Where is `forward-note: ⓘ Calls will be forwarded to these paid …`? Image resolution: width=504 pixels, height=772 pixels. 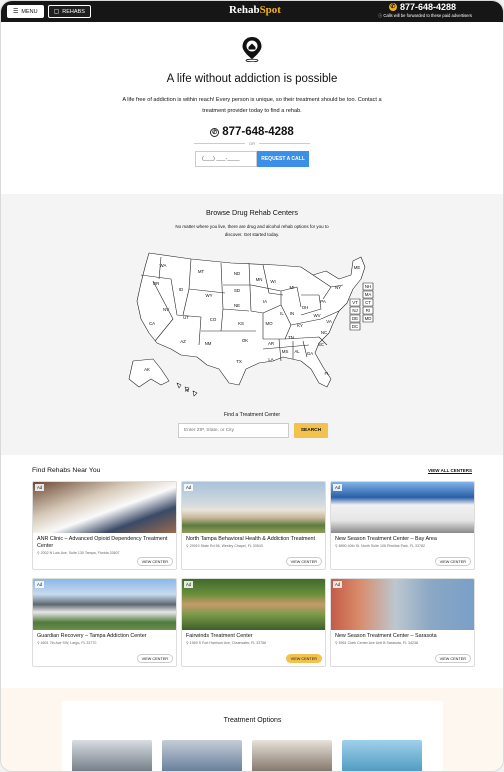 forward-note: ⓘ Calls will be forwarded to these paid … is located at coordinates (424, 15).